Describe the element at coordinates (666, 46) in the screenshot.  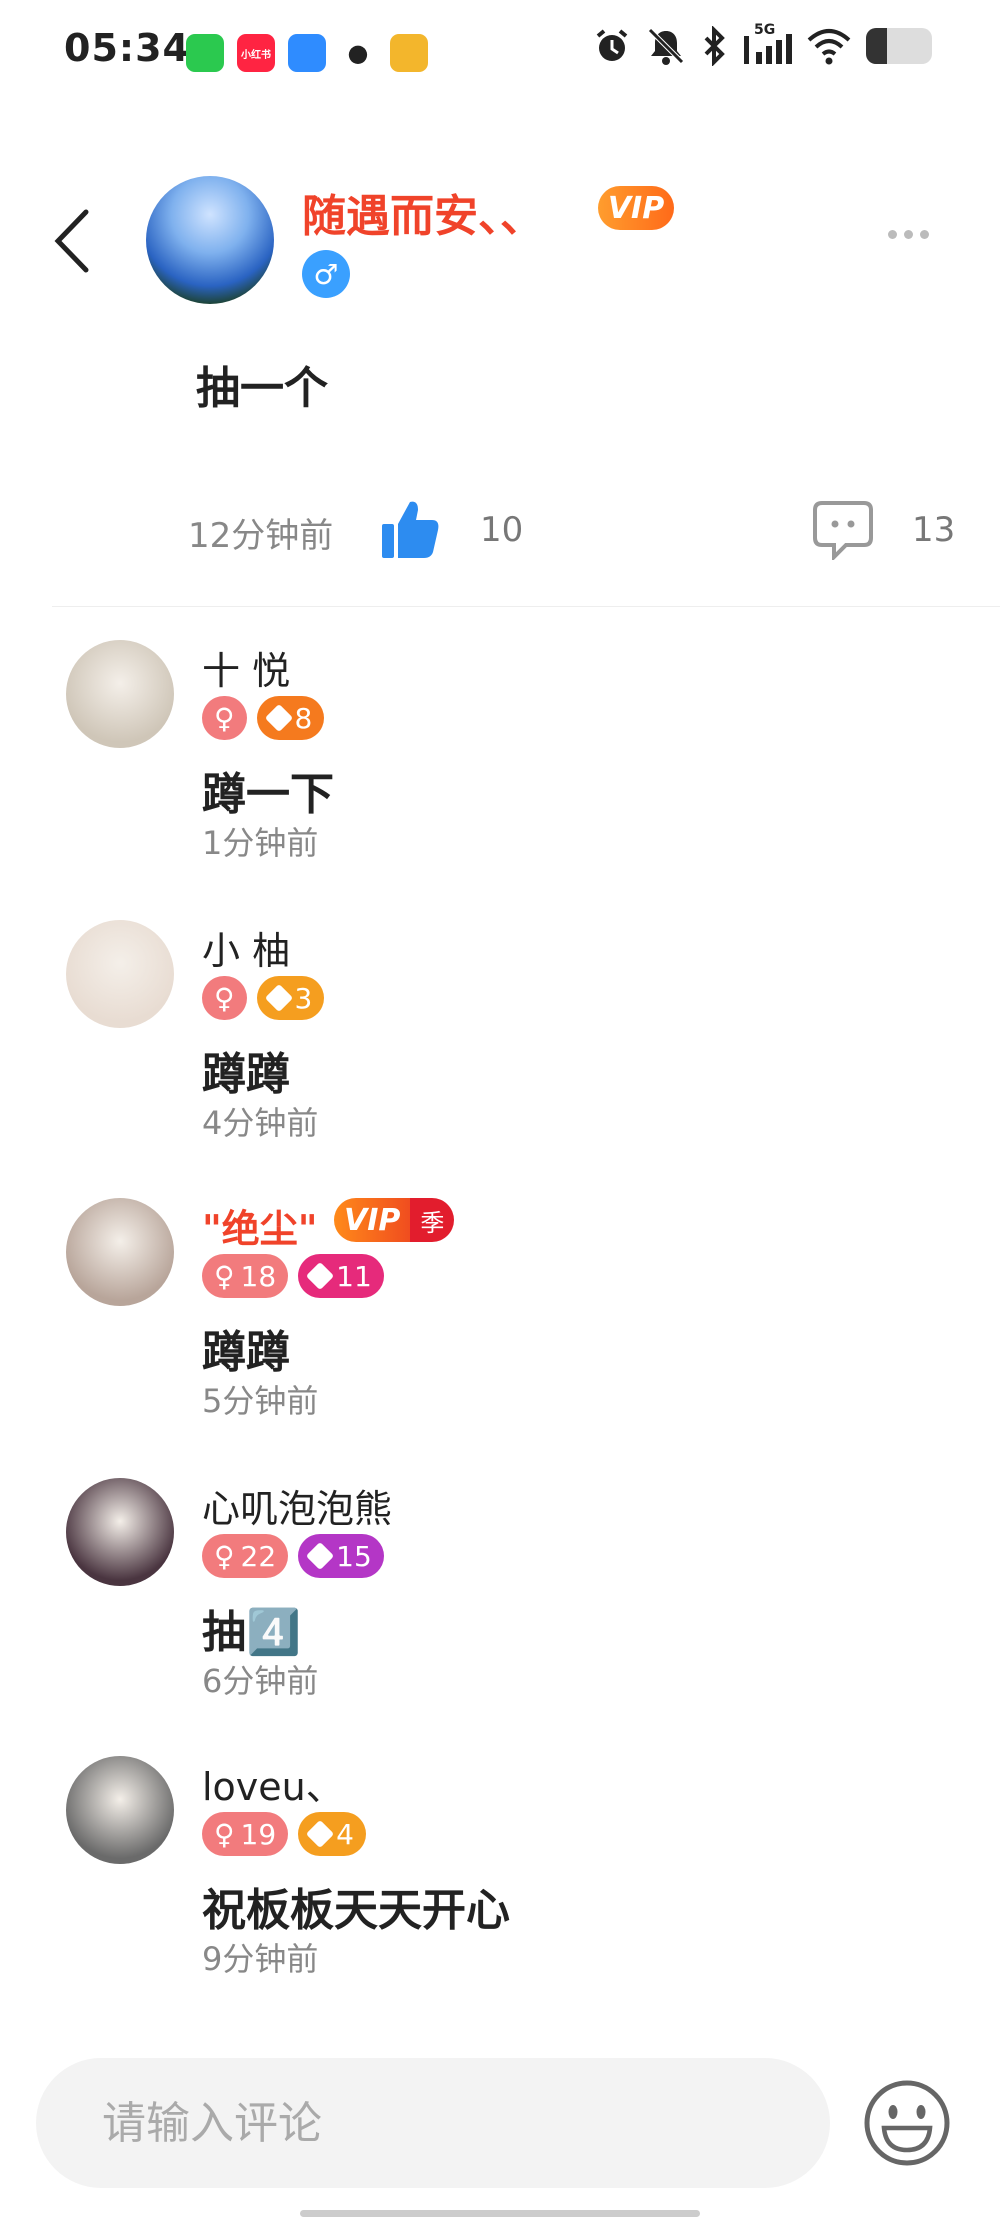
I see `mute-icon` at that location.